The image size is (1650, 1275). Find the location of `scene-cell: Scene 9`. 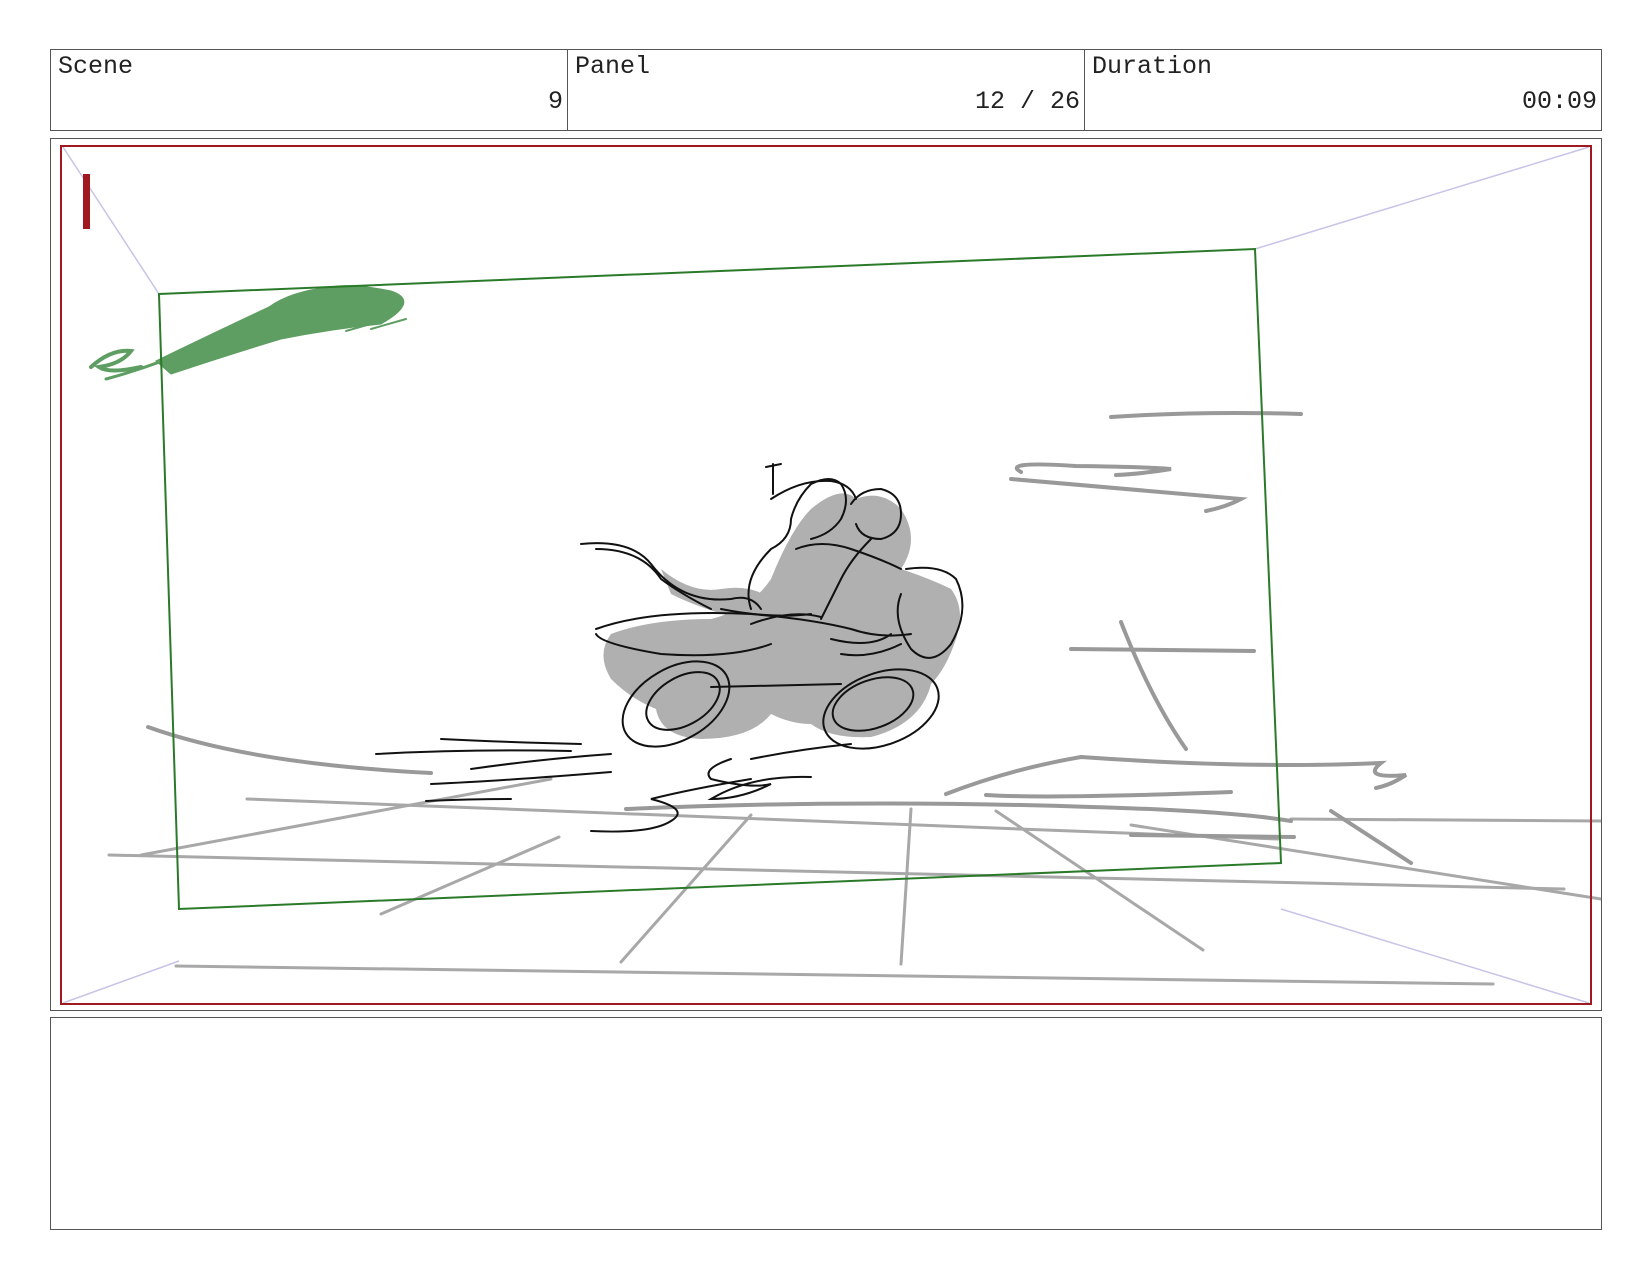

scene-cell: Scene 9 is located at coordinates (309, 90).